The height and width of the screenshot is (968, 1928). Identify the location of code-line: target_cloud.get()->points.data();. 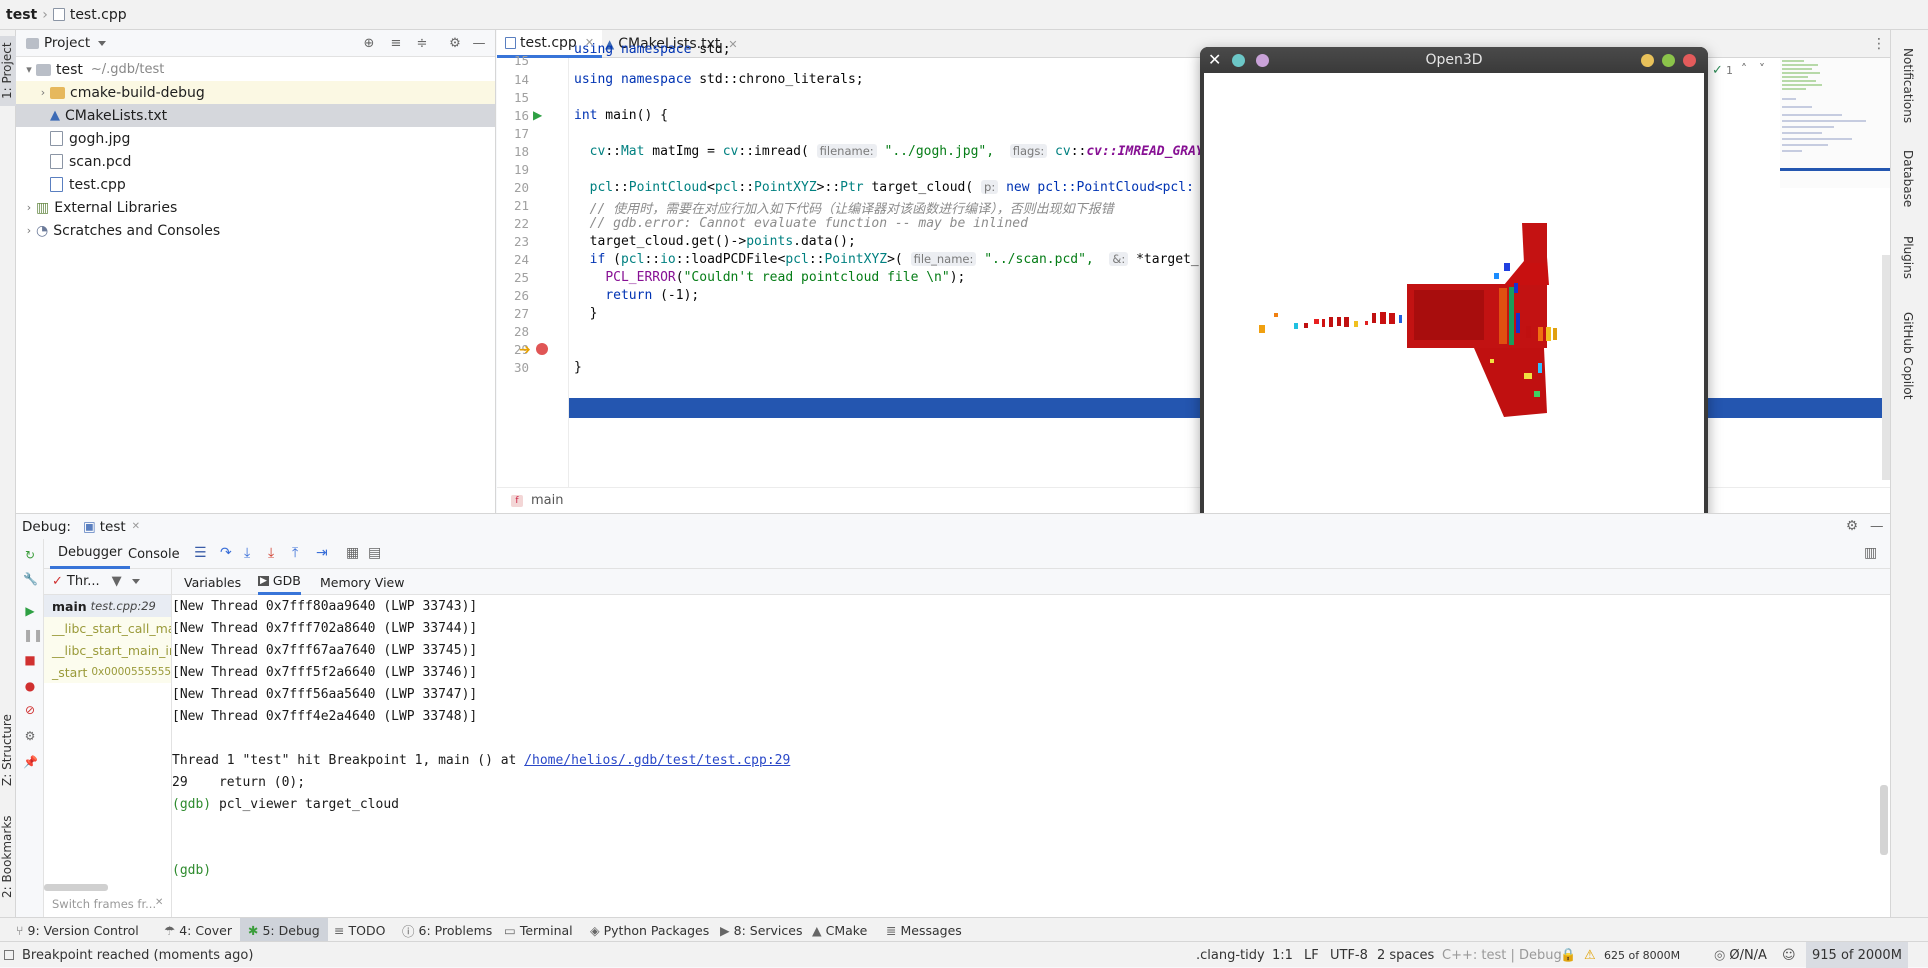
(715, 241).